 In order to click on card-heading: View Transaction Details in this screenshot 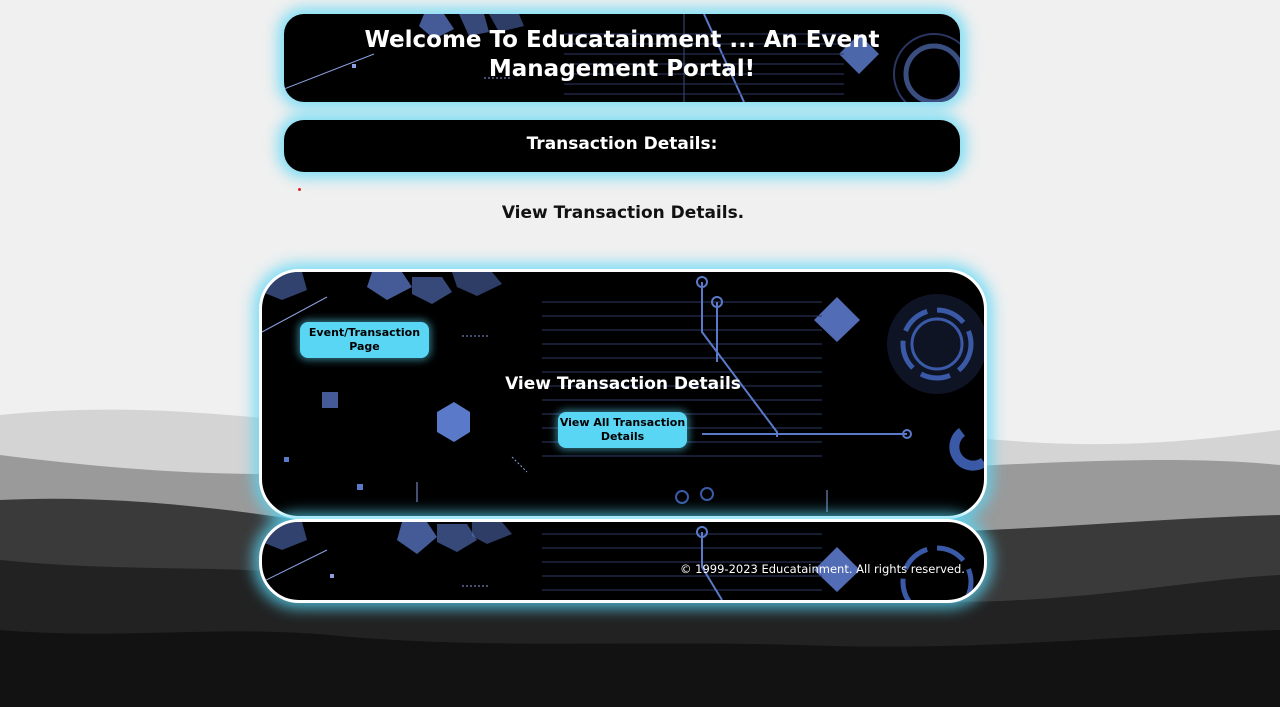, I will do `click(623, 384)`.